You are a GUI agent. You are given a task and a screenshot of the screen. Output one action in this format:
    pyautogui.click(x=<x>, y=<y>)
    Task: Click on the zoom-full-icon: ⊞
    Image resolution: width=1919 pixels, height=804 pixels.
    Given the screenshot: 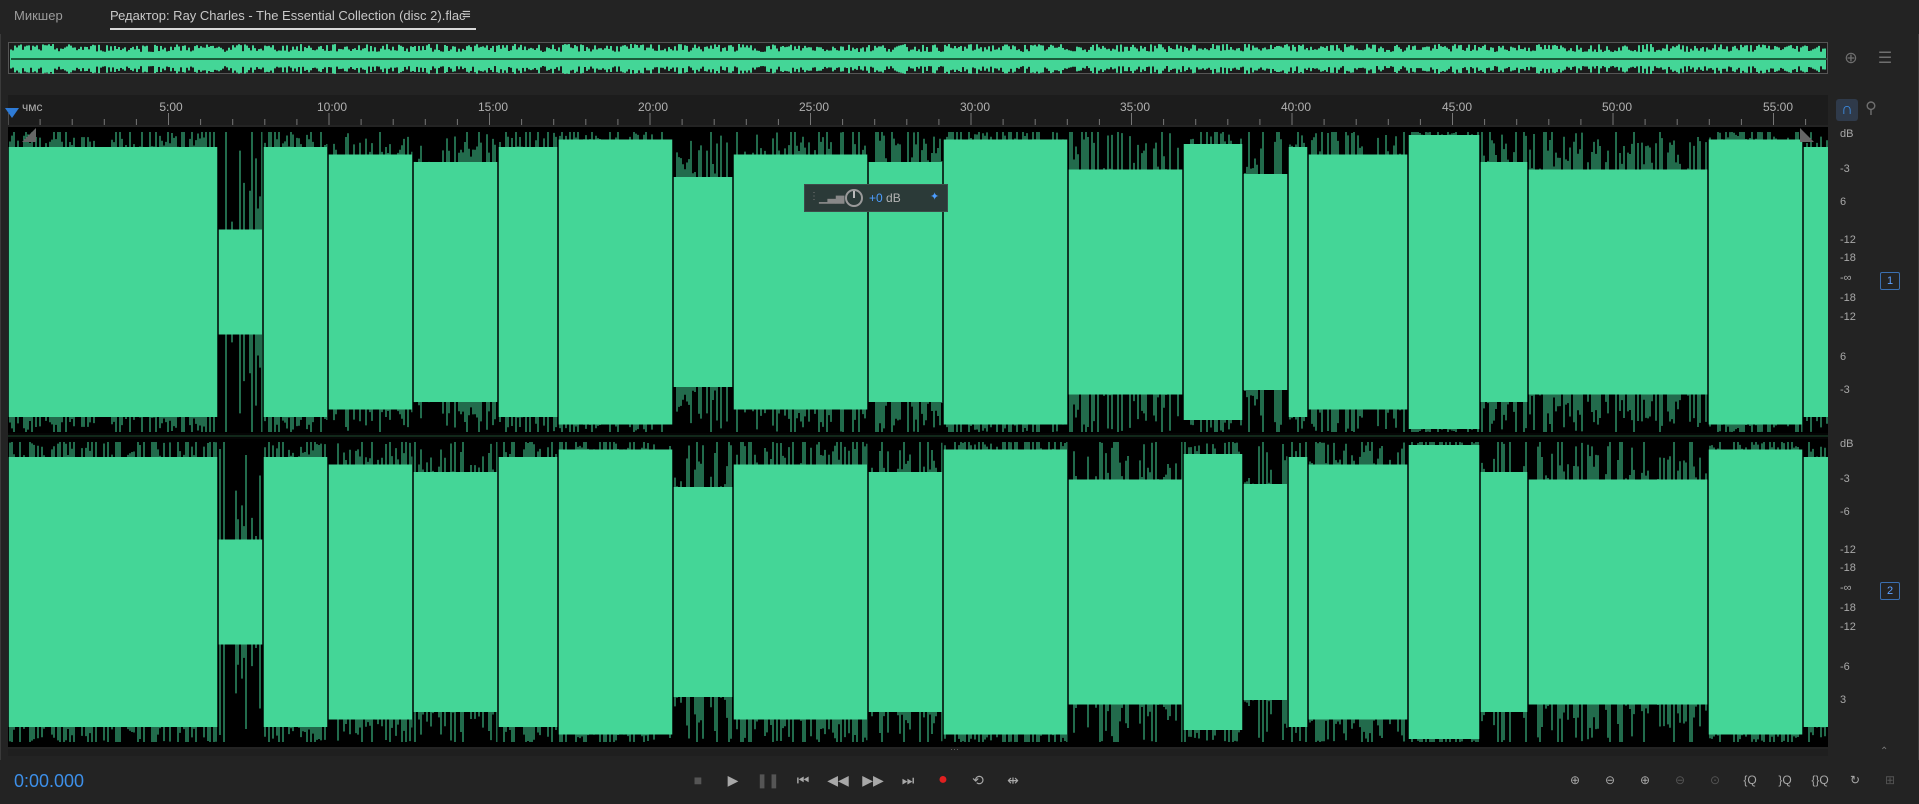 What is the action you would take?
    pyautogui.click(x=1890, y=780)
    